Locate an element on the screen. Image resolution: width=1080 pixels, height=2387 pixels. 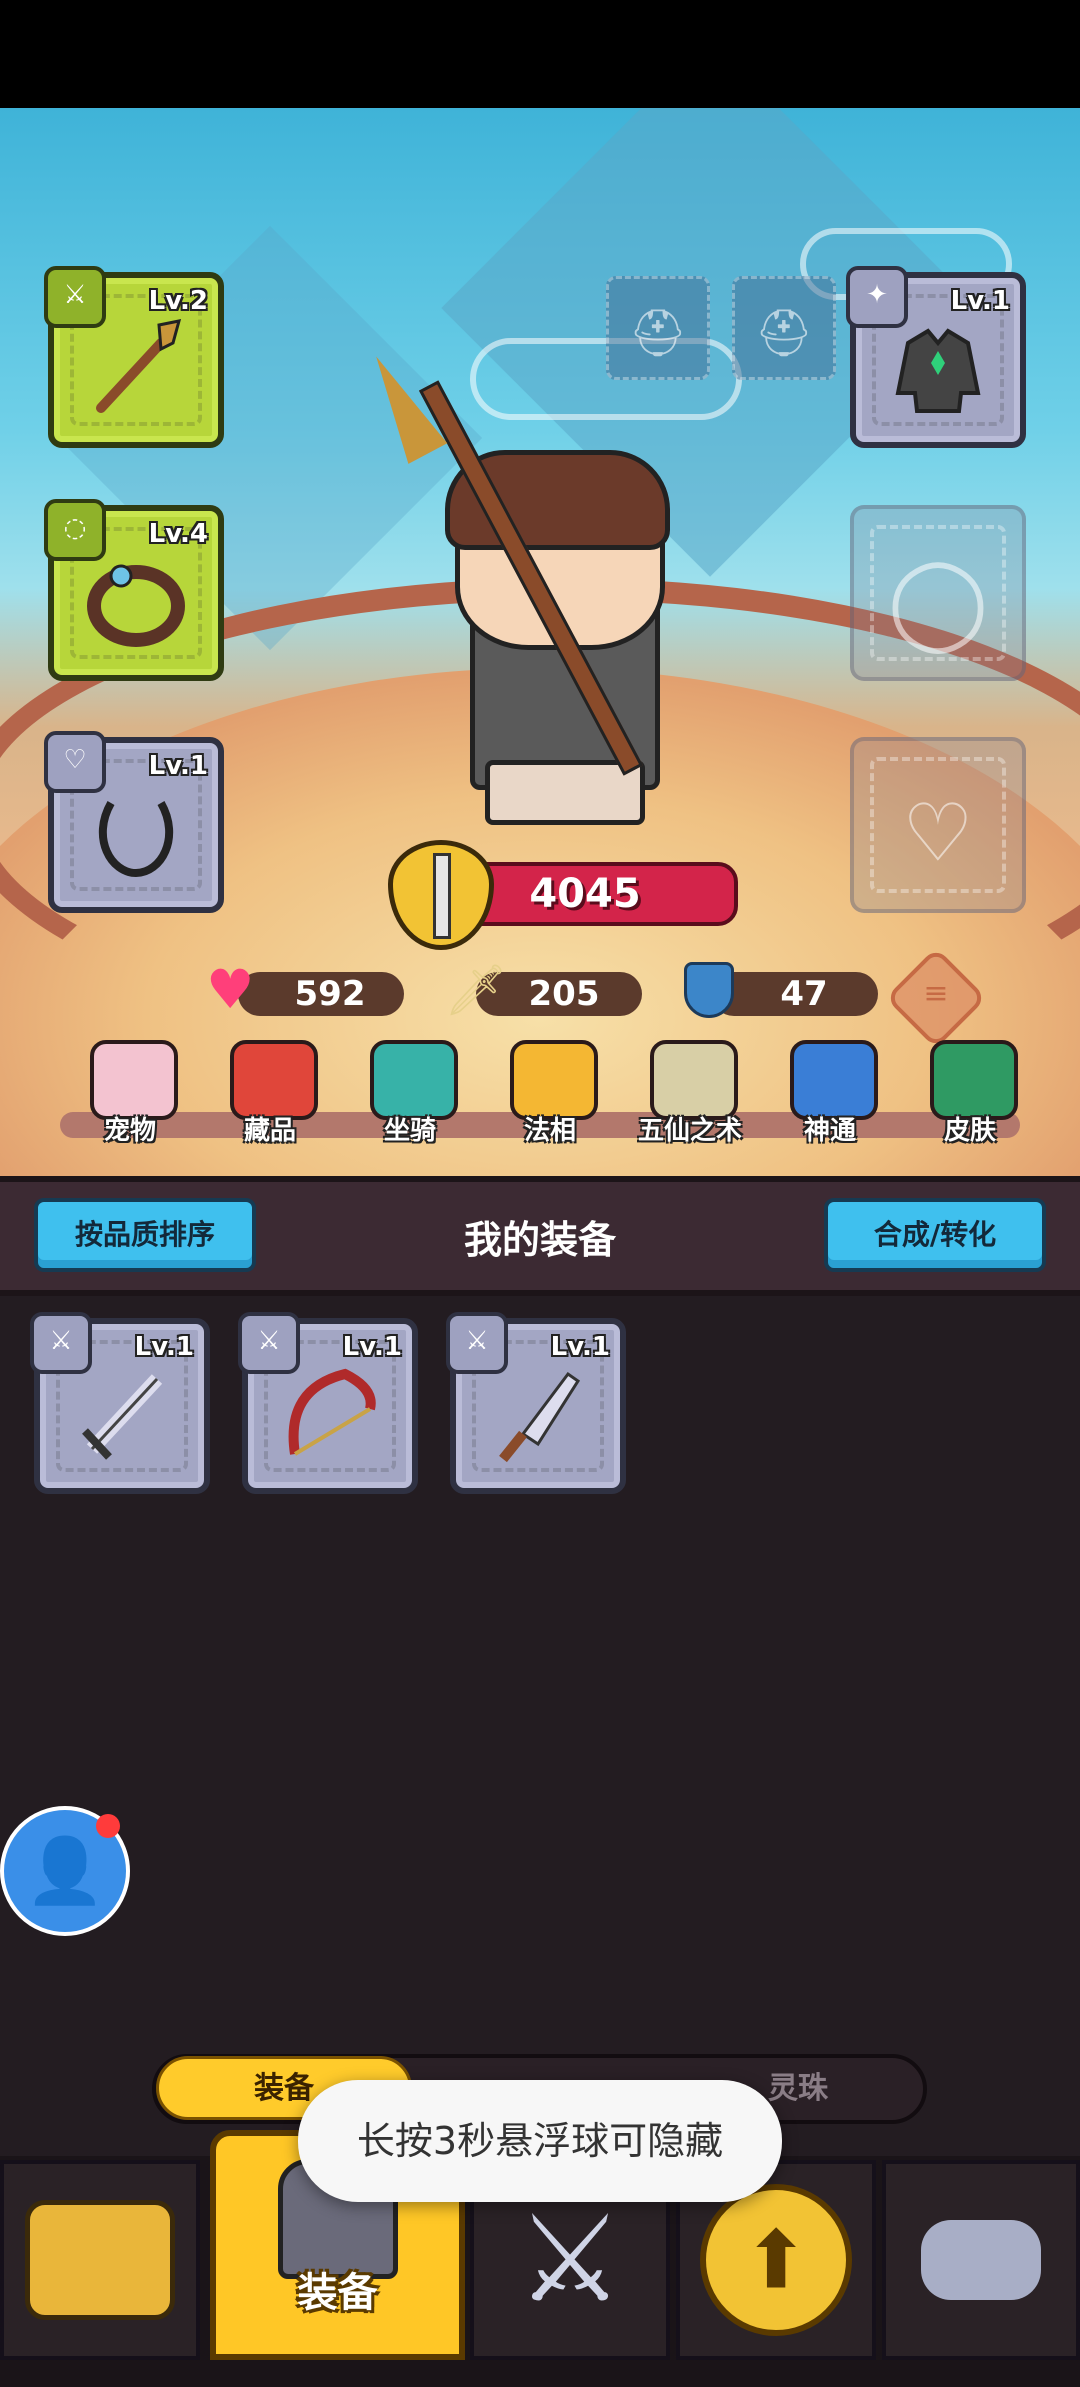
feature-3: 法相 is located at coordinates (550, 1095).